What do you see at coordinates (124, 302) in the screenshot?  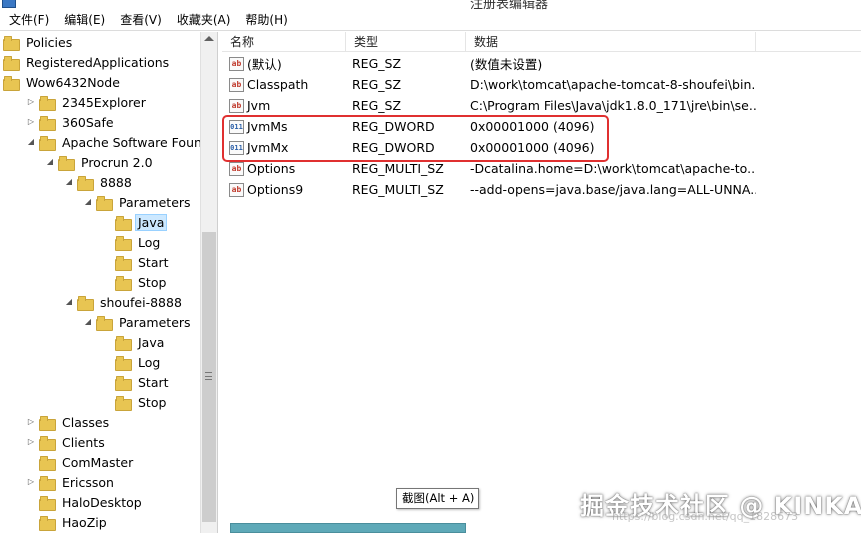 I see `tree-node: ◢ shoufei-8888` at bounding box center [124, 302].